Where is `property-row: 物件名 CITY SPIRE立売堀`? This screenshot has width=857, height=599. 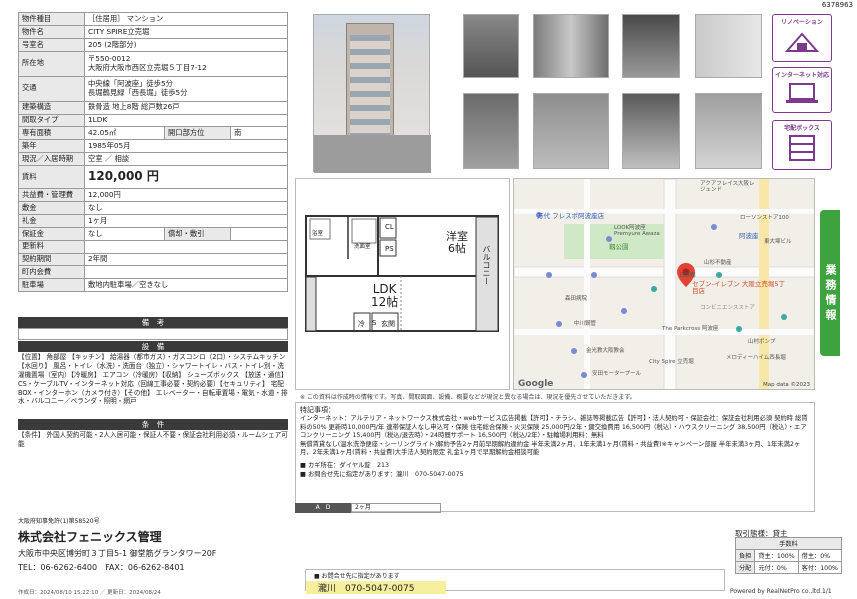
property-row: 物件名 CITY SPIRE立売堀 is located at coordinates (153, 31).